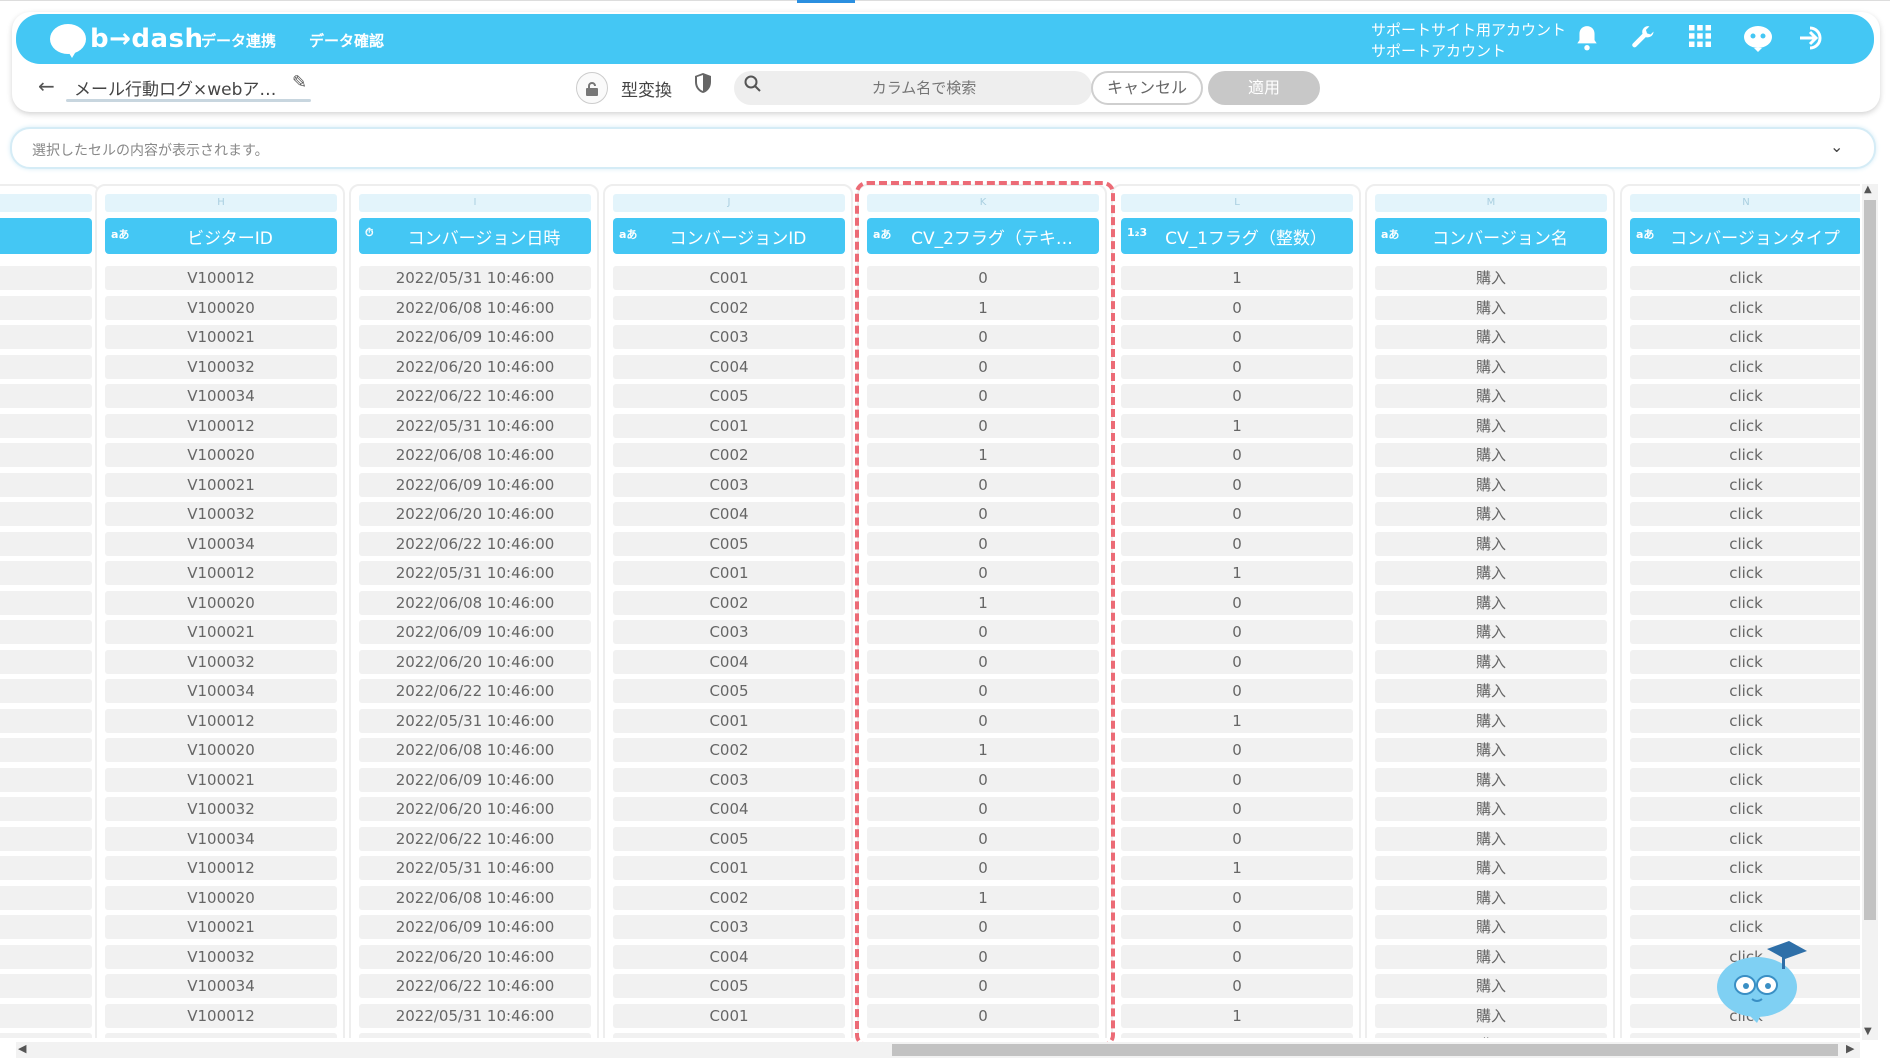 The height and width of the screenshot is (1063, 1890). I want to click on vertical-scrollbar: ▲ ▼, so click(1870, 612).